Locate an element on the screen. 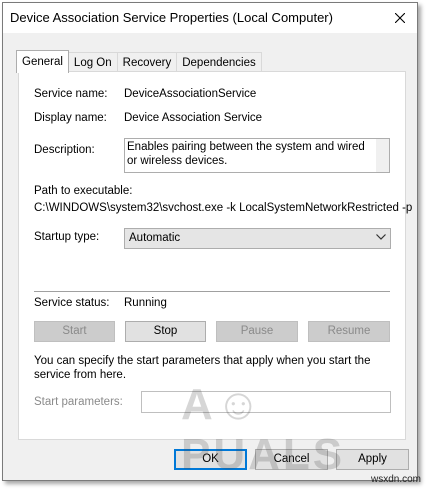  resume-button: Resume is located at coordinates (349, 331).